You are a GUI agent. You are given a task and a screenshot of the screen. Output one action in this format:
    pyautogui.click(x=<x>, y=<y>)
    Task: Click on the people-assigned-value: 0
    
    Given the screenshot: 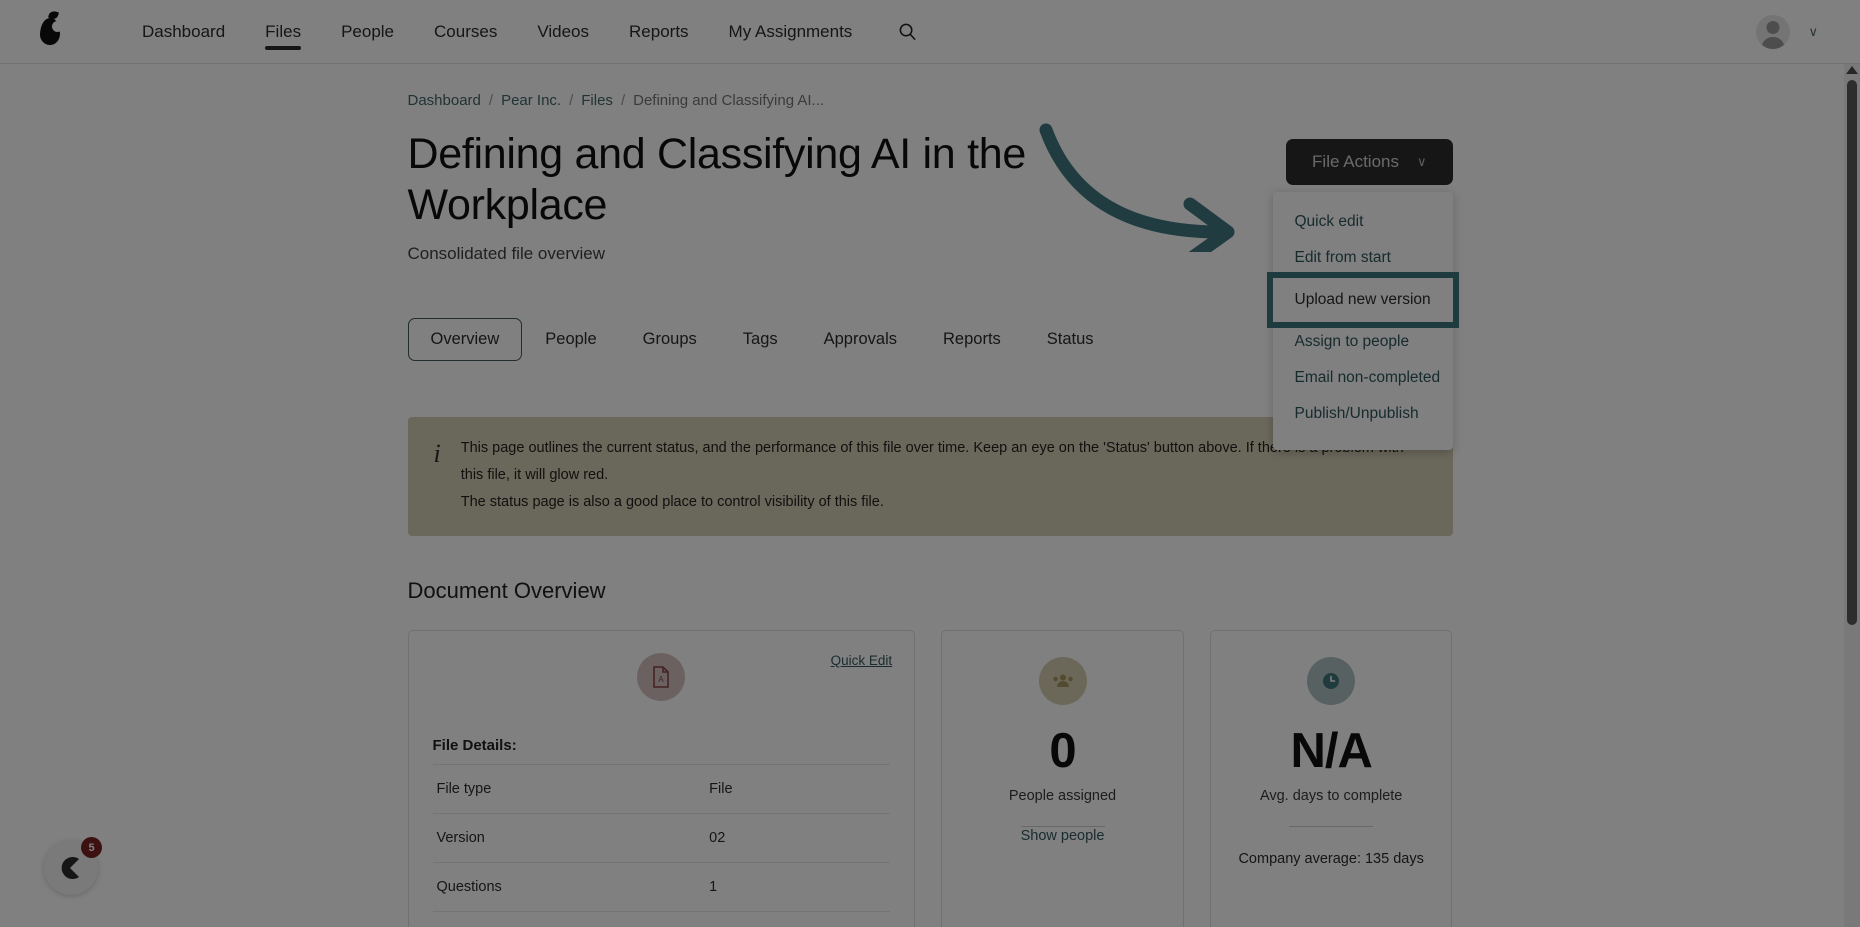 What is the action you would take?
    pyautogui.click(x=1062, y=750)
    